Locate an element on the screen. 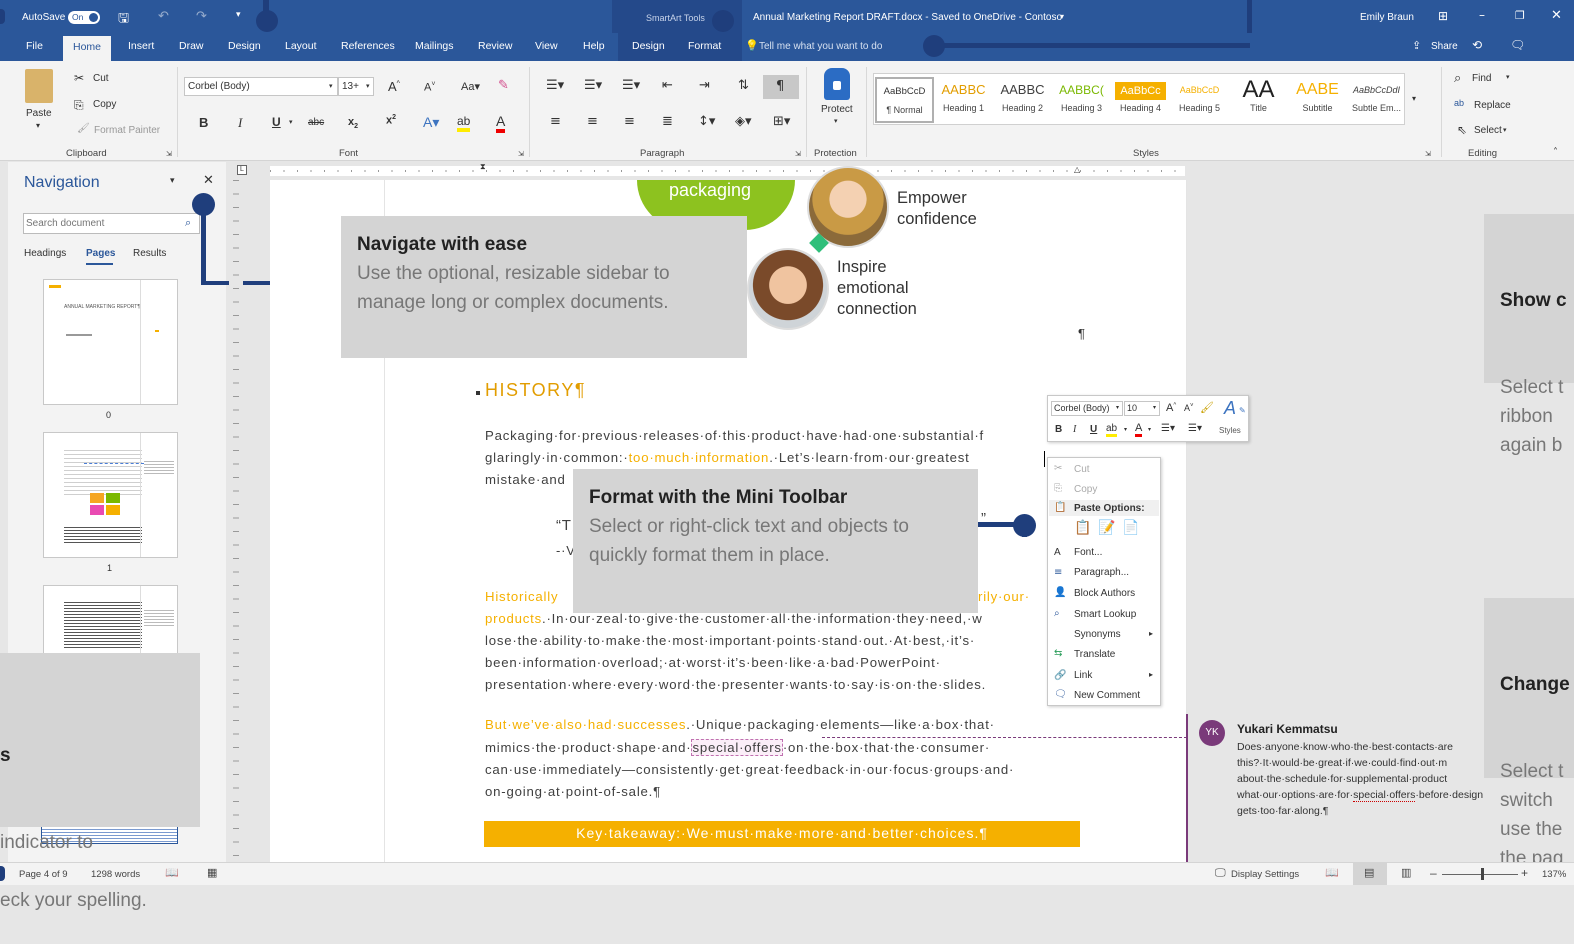 The image size is (1574, 944). zoom-in-button: + is located at coordinates (1524, 873).